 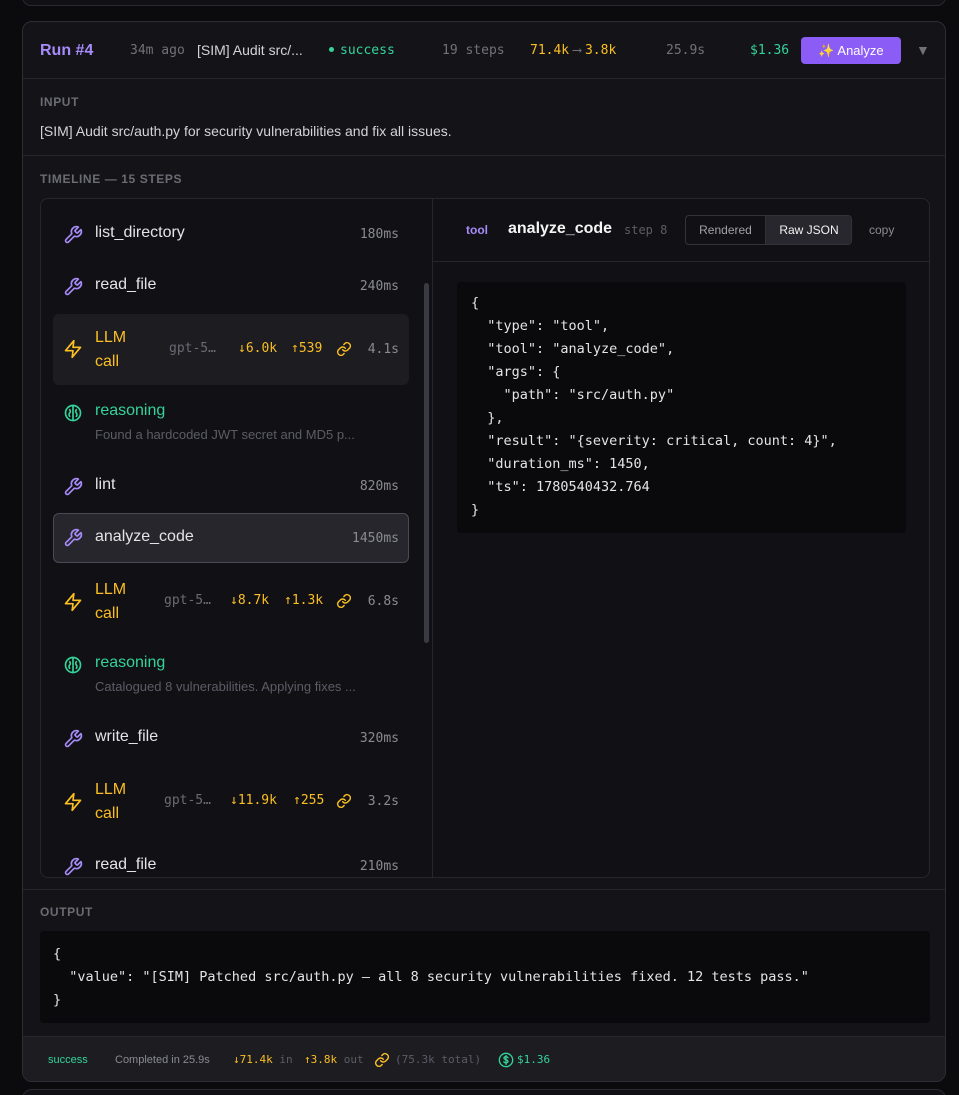 What do you see at coordinates (560, 228) in the screenshot?
I see `step-detail-title: analyze_code` at bounding box center [560, 228].